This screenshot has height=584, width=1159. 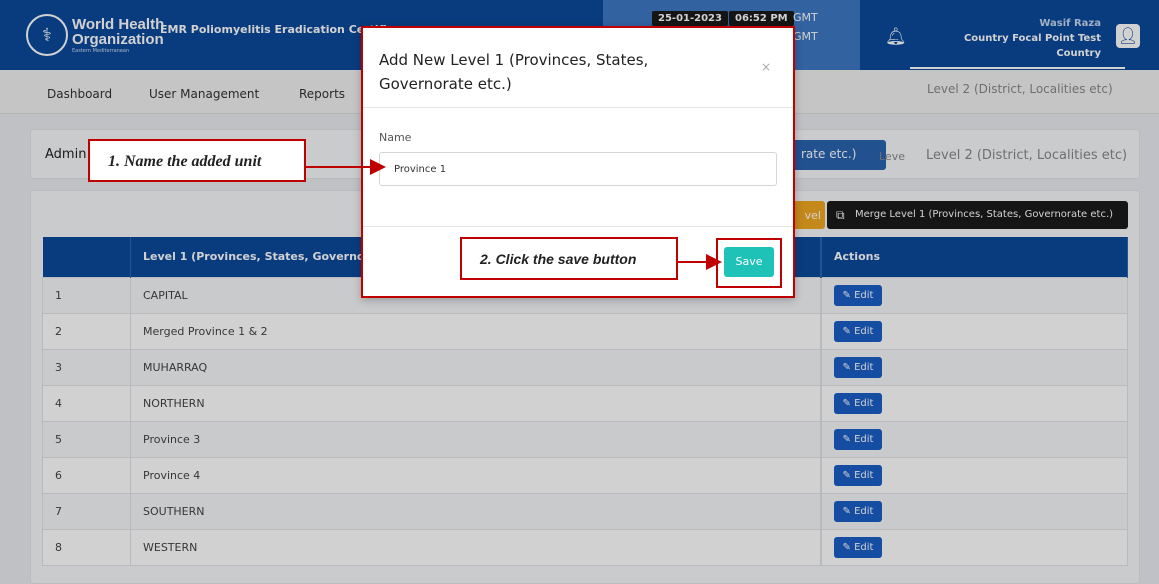 What do you see at coordinates (197, 160) in the screenshot?
I see `callout-name-unit: 1. Name the added unit` at bounding box center [197, 160].